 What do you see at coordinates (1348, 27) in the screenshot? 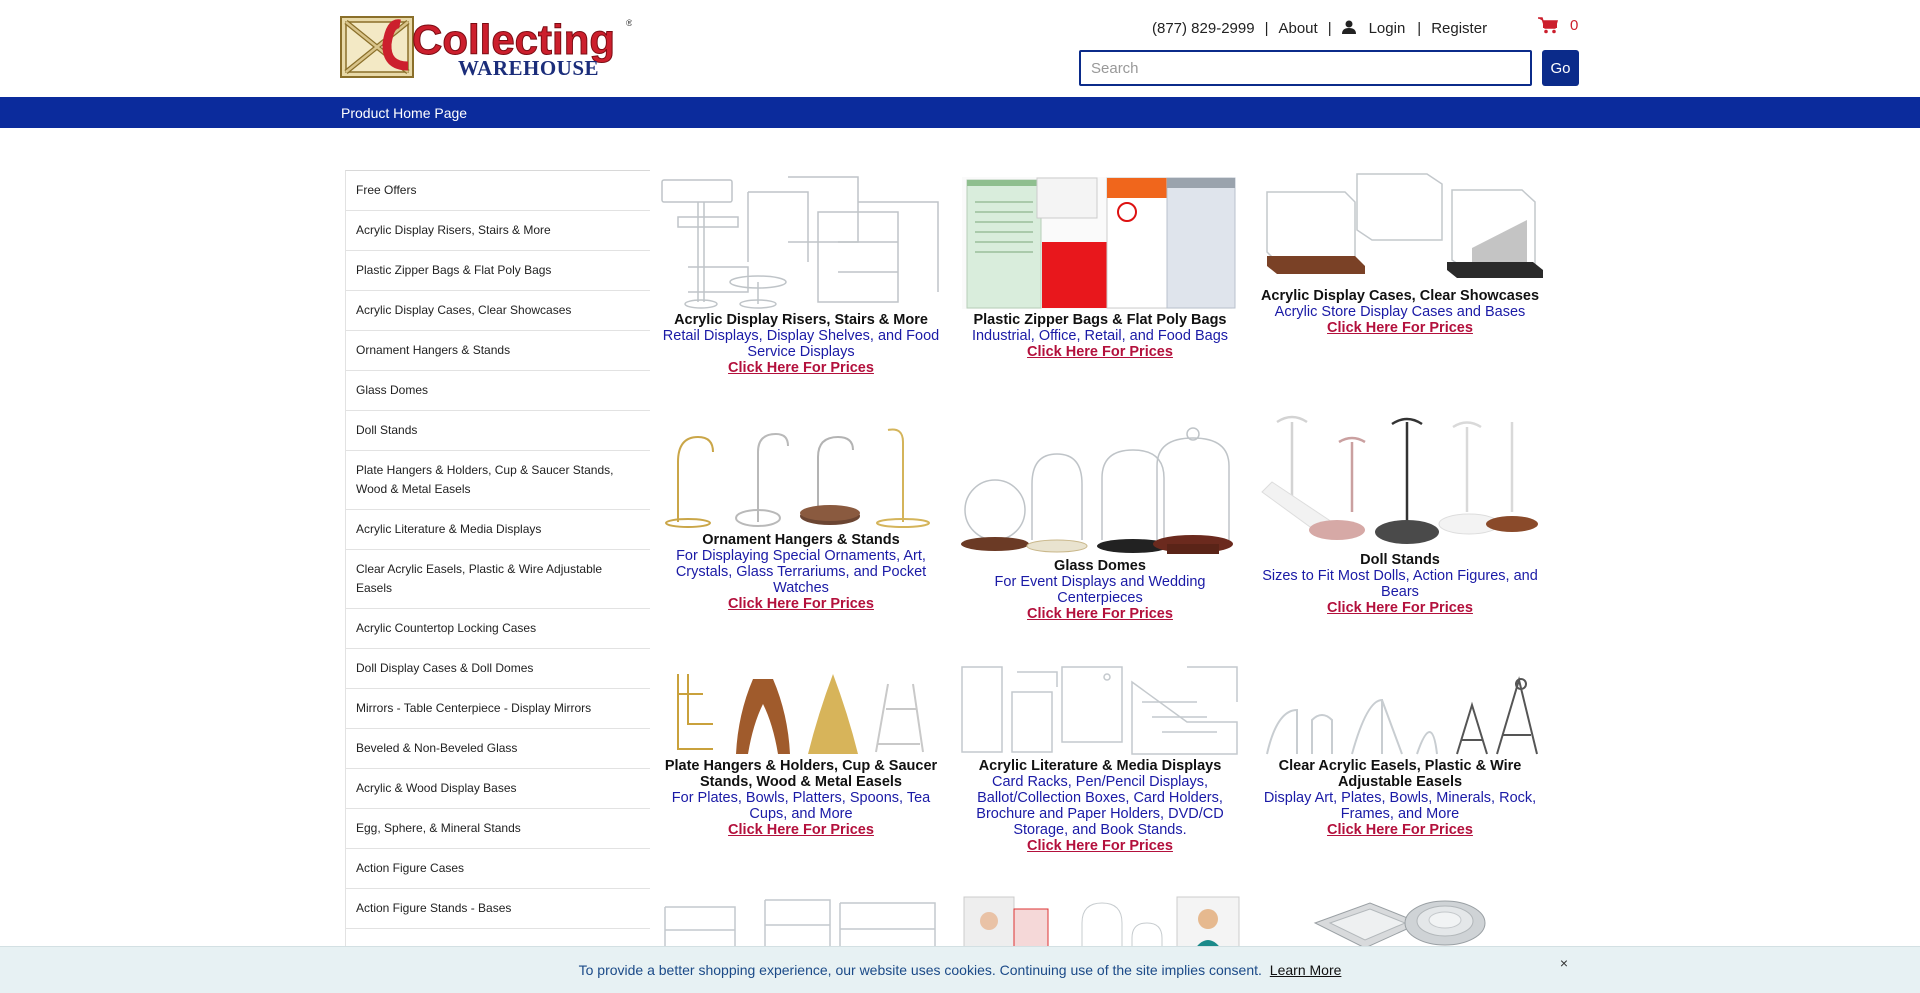
I see `user-icon` at bounding box center [1348, 27].